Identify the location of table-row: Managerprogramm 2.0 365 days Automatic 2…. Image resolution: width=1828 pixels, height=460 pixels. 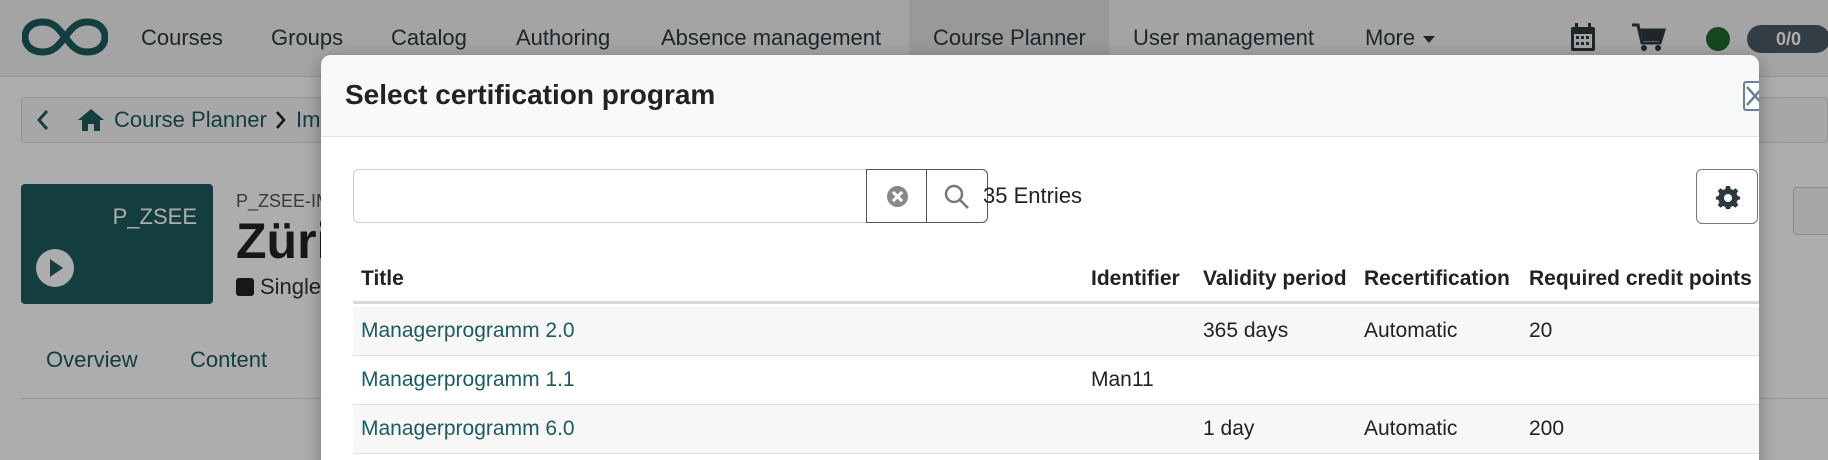
(1056, 331).